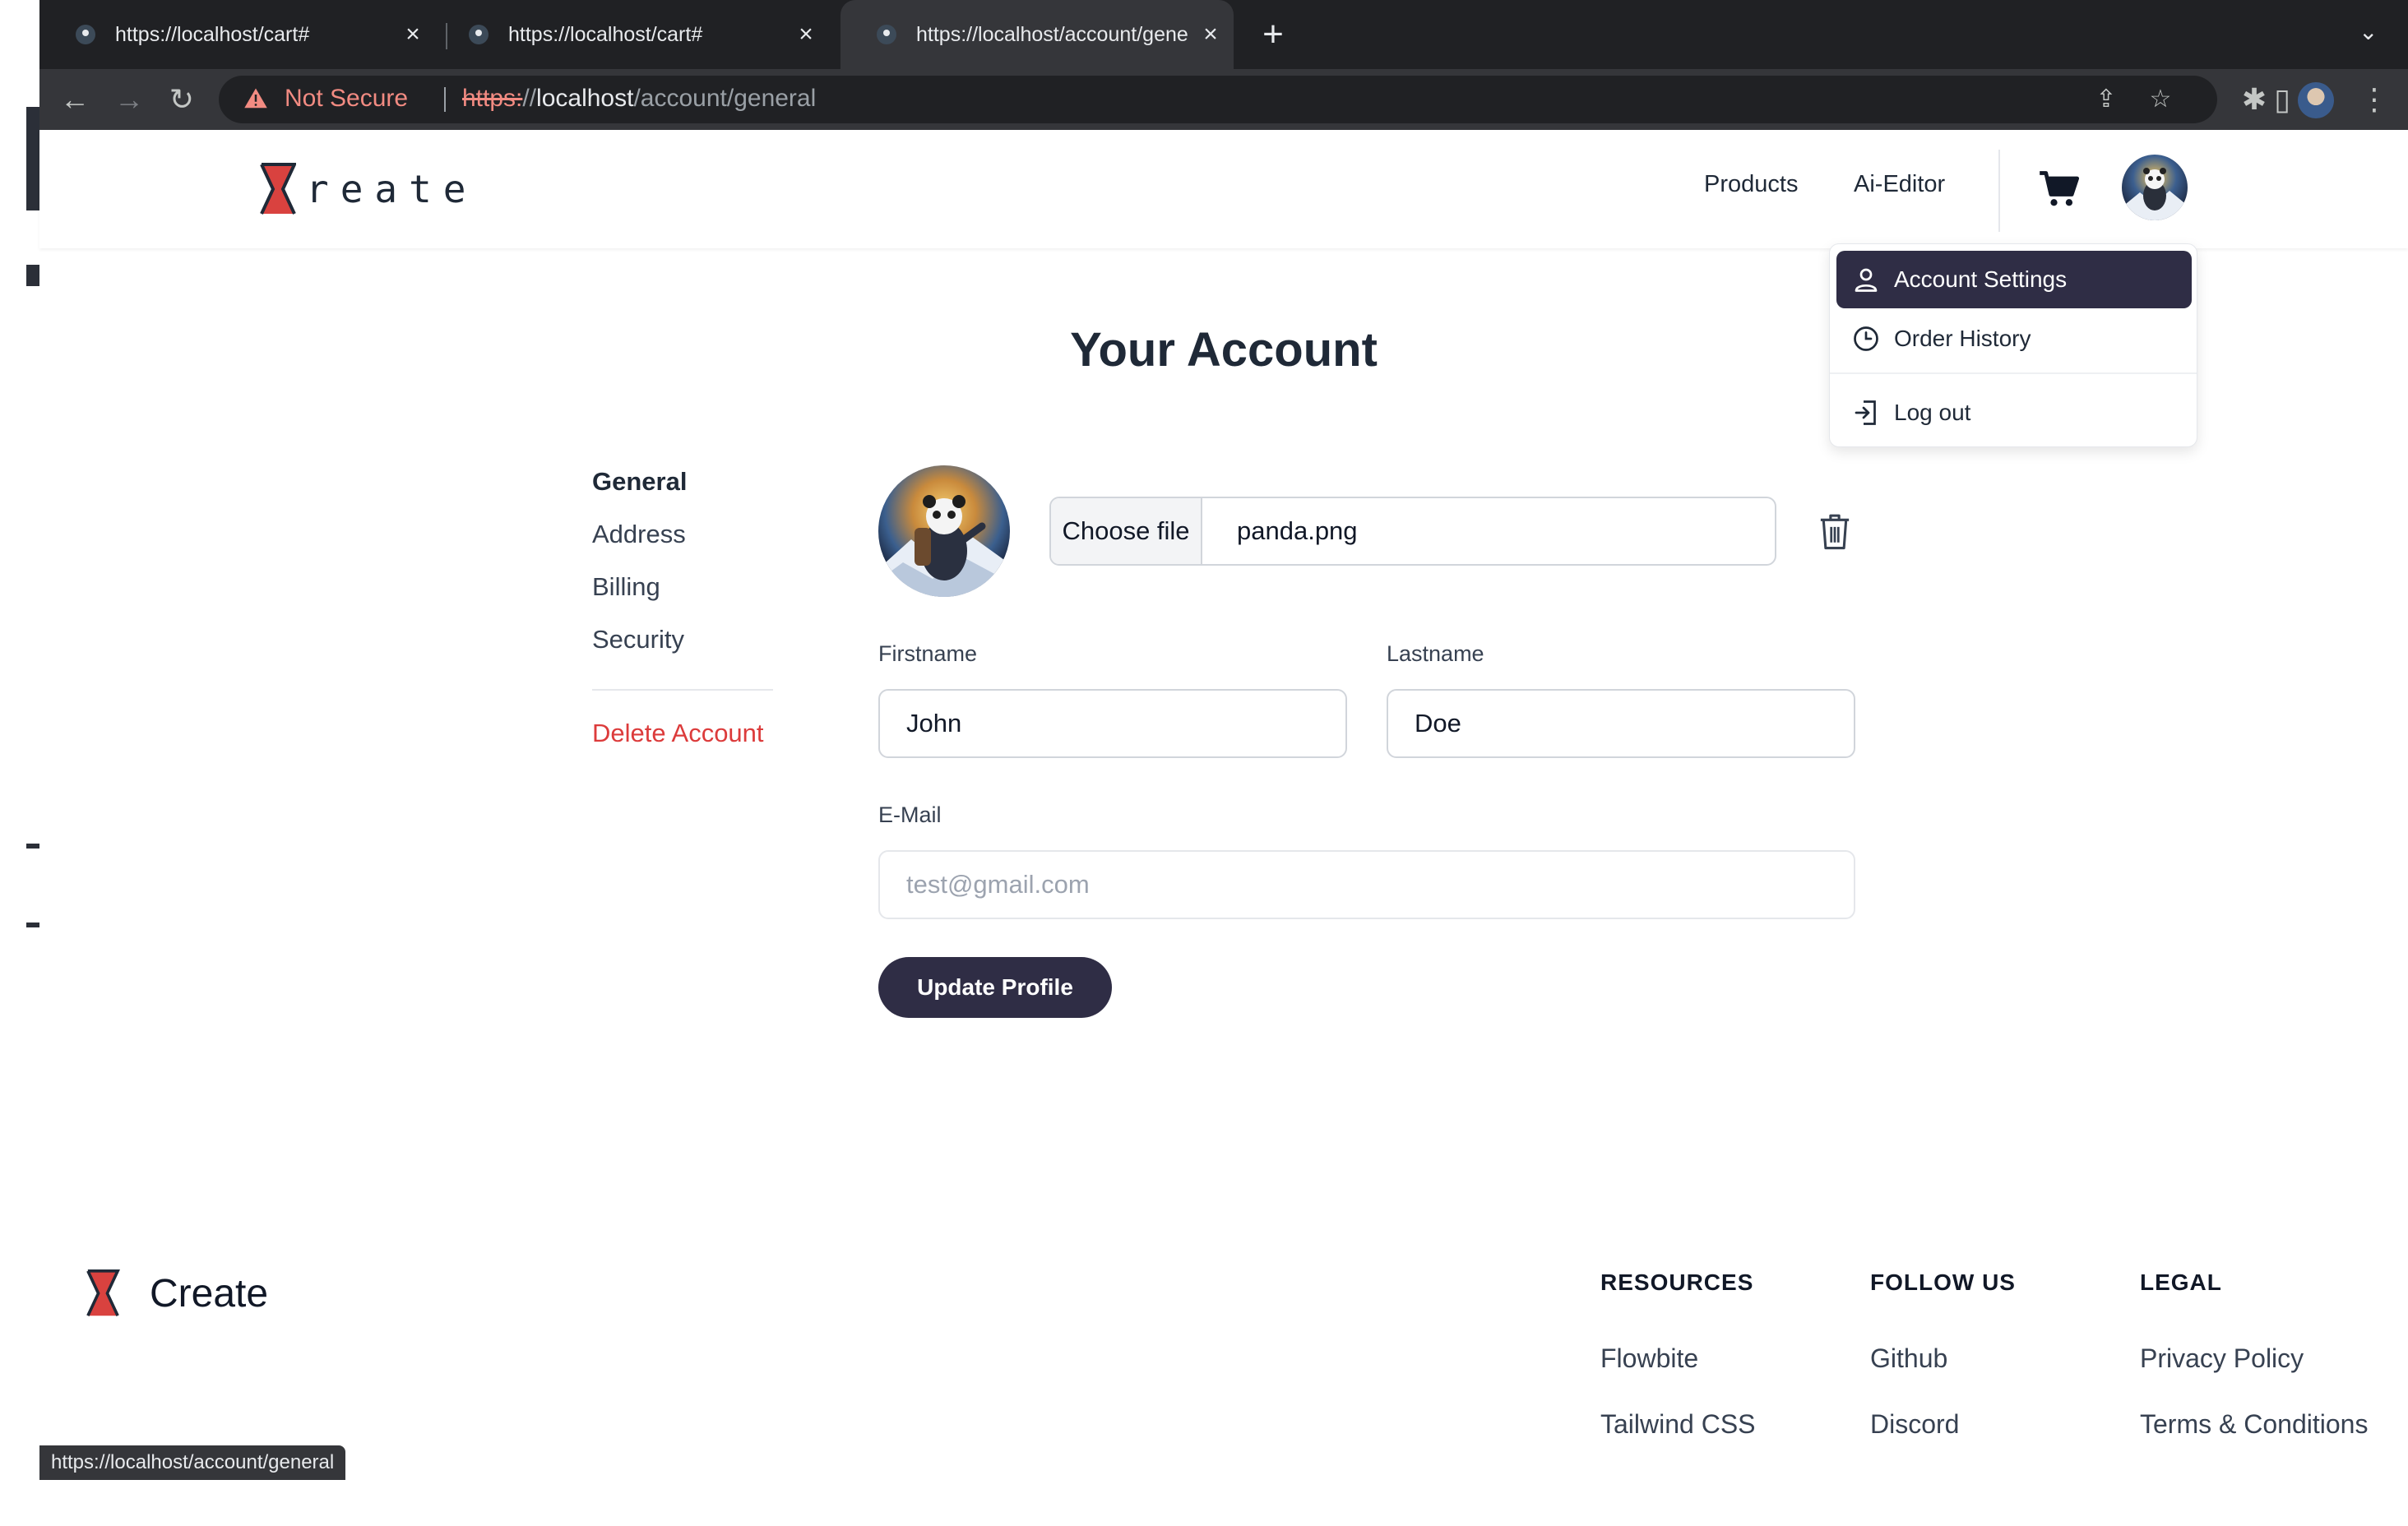 Image resolution: width=2408 pixels, height=1526 pixels. What do you see at coordinates (995, 987) in the screenshot?
I see `update-profile-button: Update Profile` at bounding box center [995, 987].